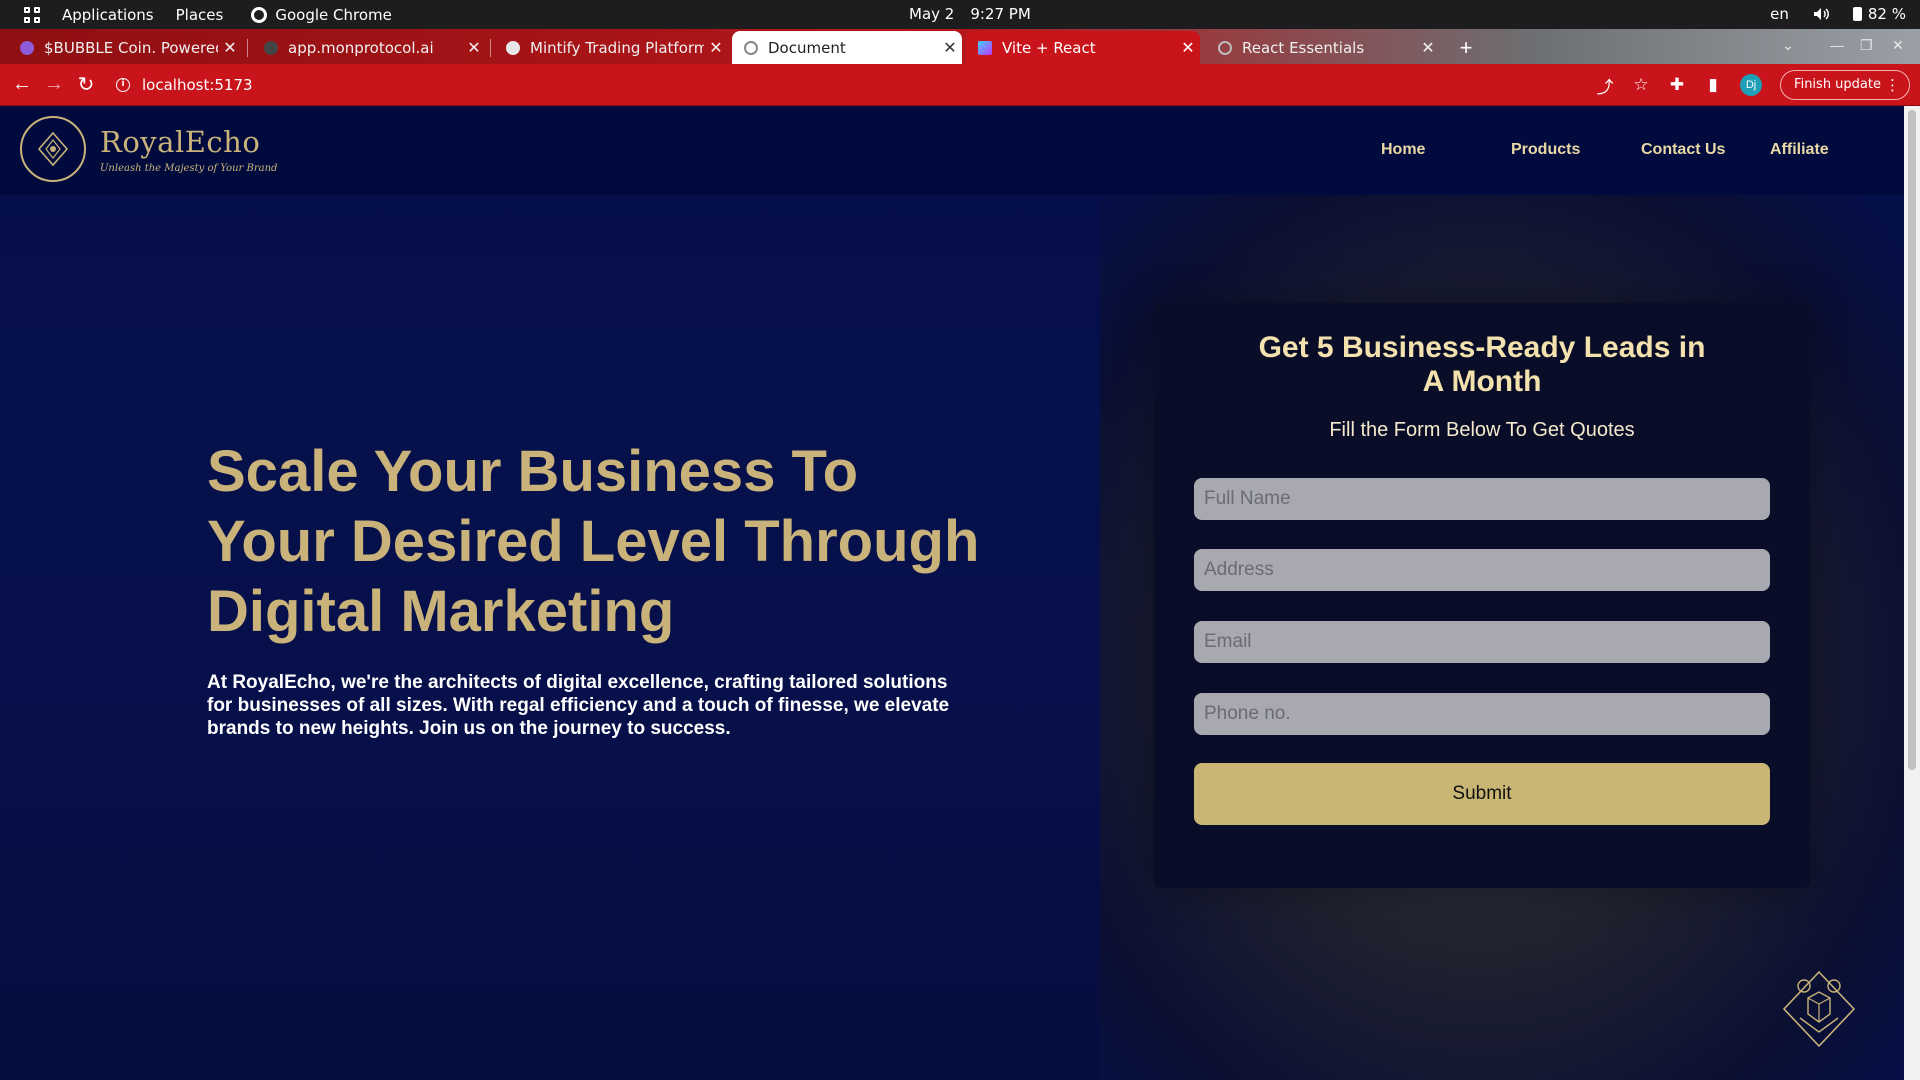  Describe the element at coordinates (1482, 570) in the screenshot. I see `address-input` at that location.